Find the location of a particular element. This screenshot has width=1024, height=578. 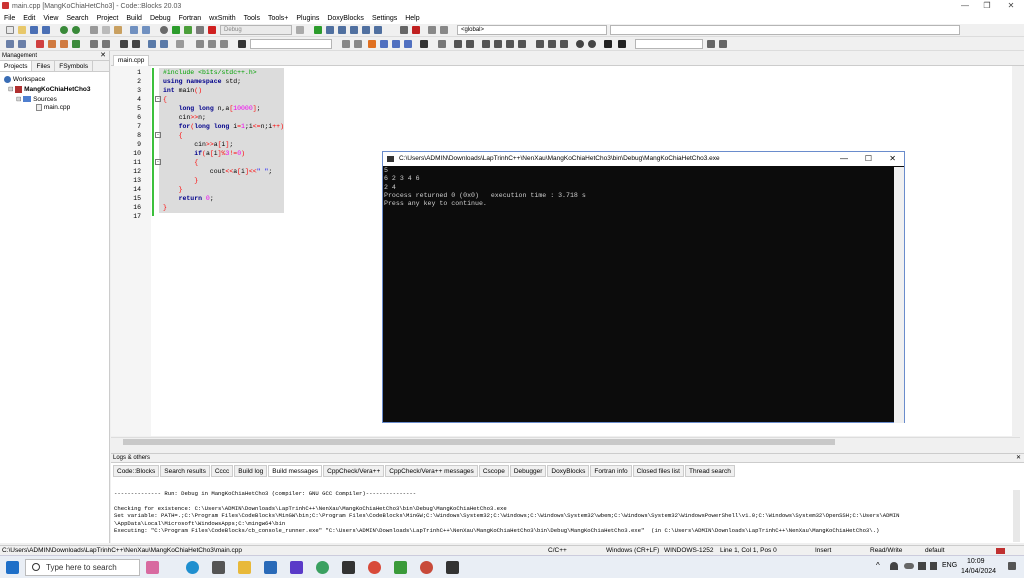

run-to-cursor-icon is located at coordinates (330, 30).